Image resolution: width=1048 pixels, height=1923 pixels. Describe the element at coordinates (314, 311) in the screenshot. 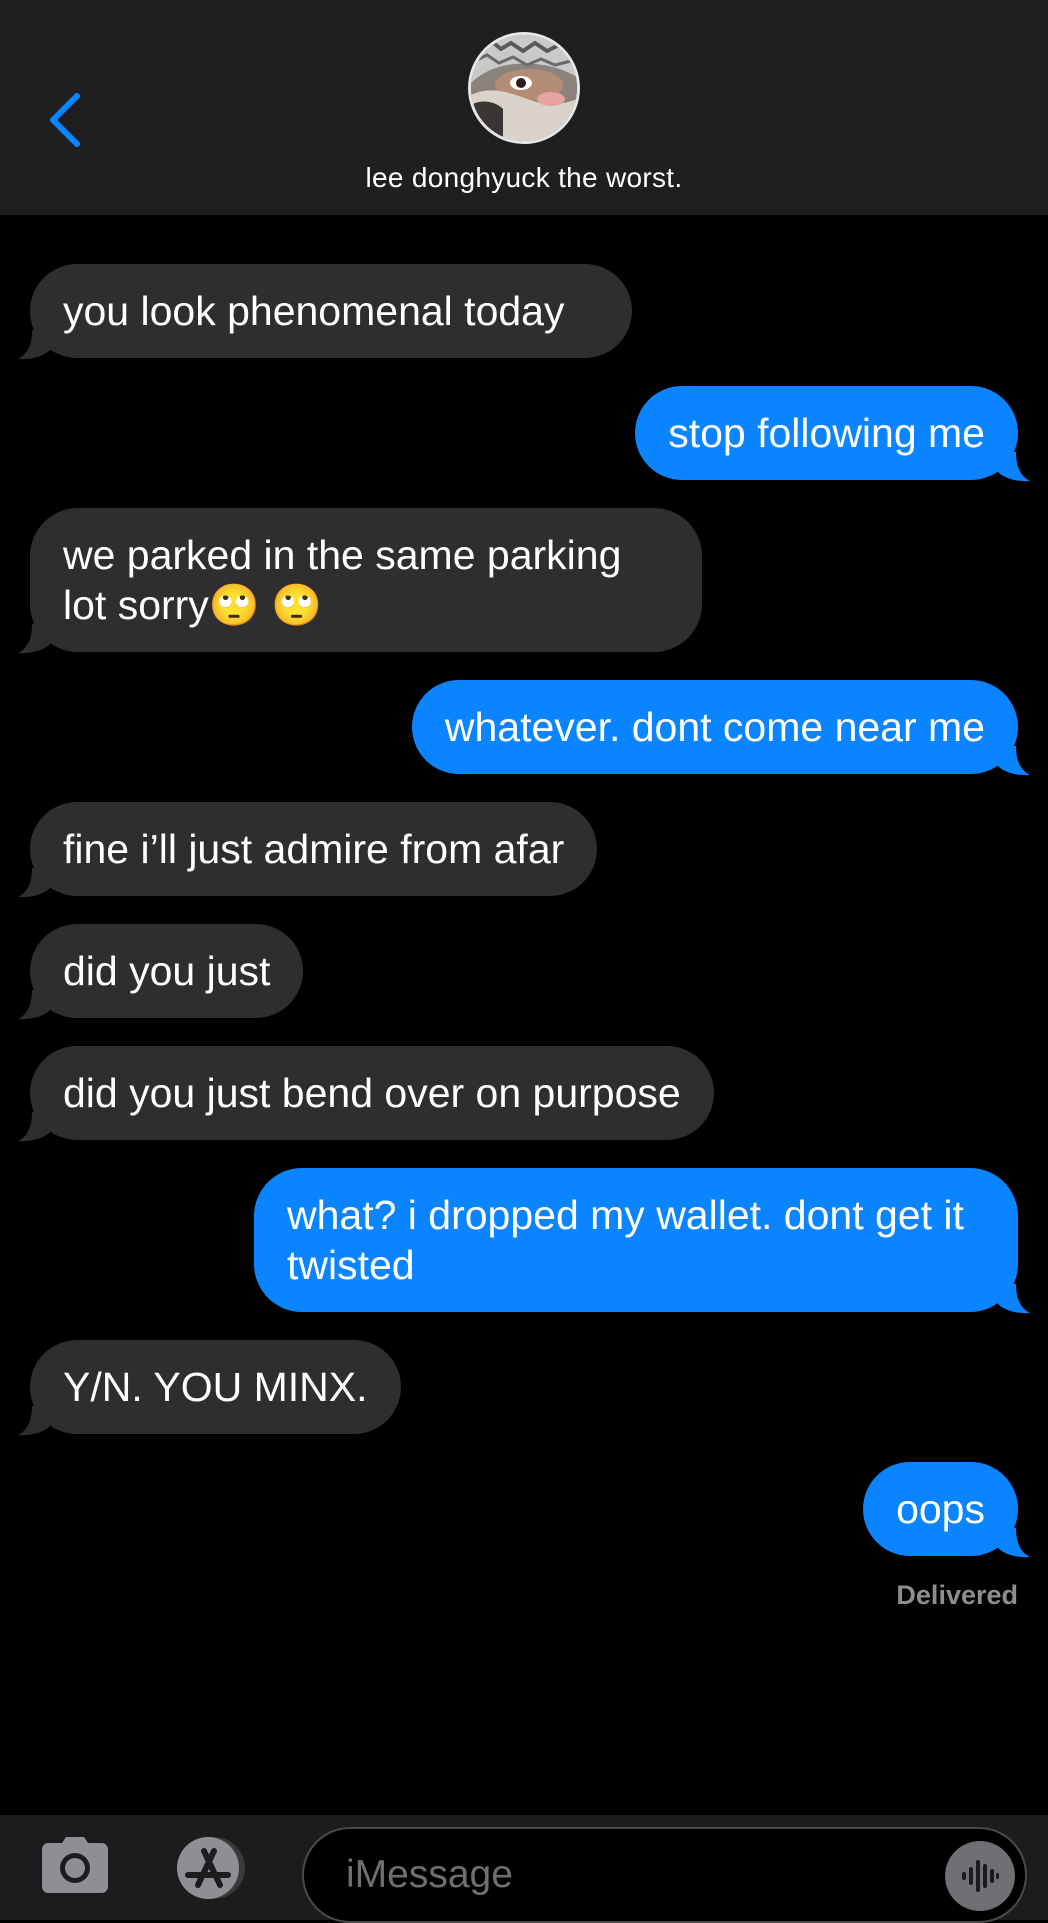

I see `message-text: you look phenomenal today` at that location.